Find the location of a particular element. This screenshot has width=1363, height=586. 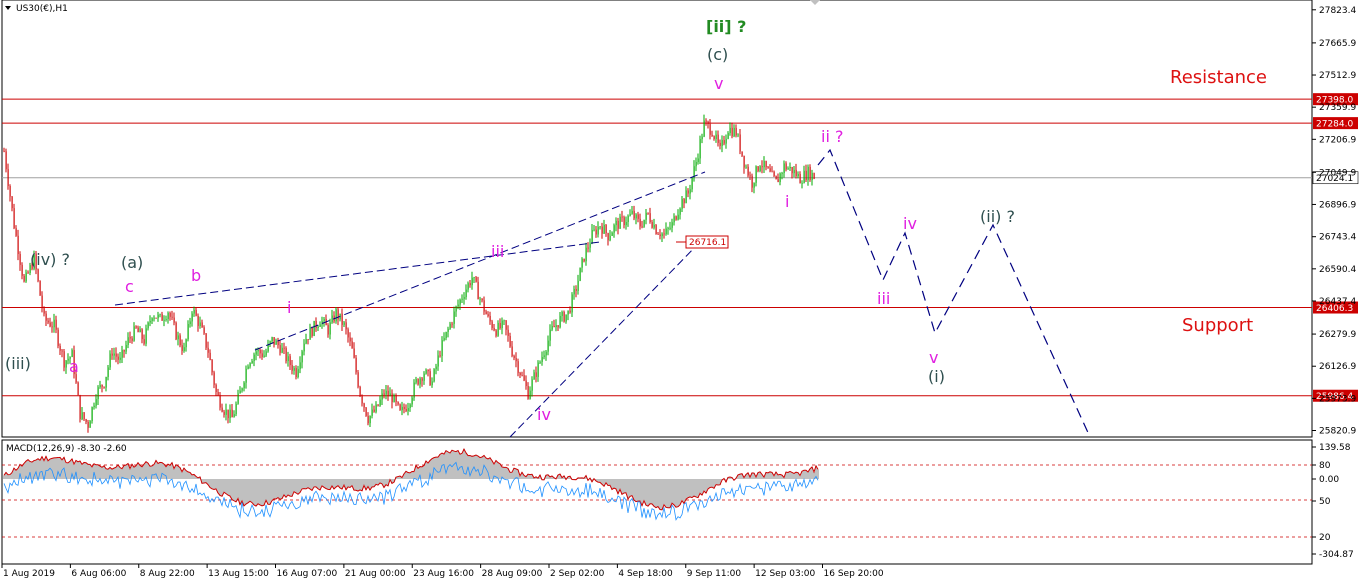

price-tick-label: 26437.4 is located at coordinates (1337, 302).